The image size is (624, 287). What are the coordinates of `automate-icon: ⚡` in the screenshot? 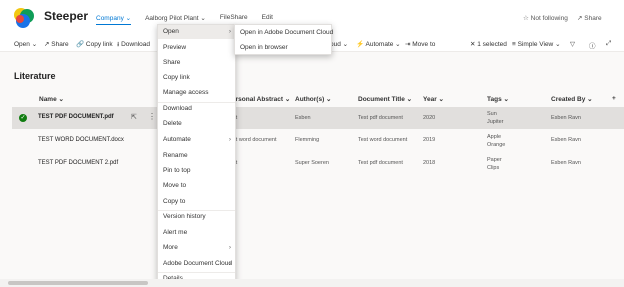 It's located at (360, 44).